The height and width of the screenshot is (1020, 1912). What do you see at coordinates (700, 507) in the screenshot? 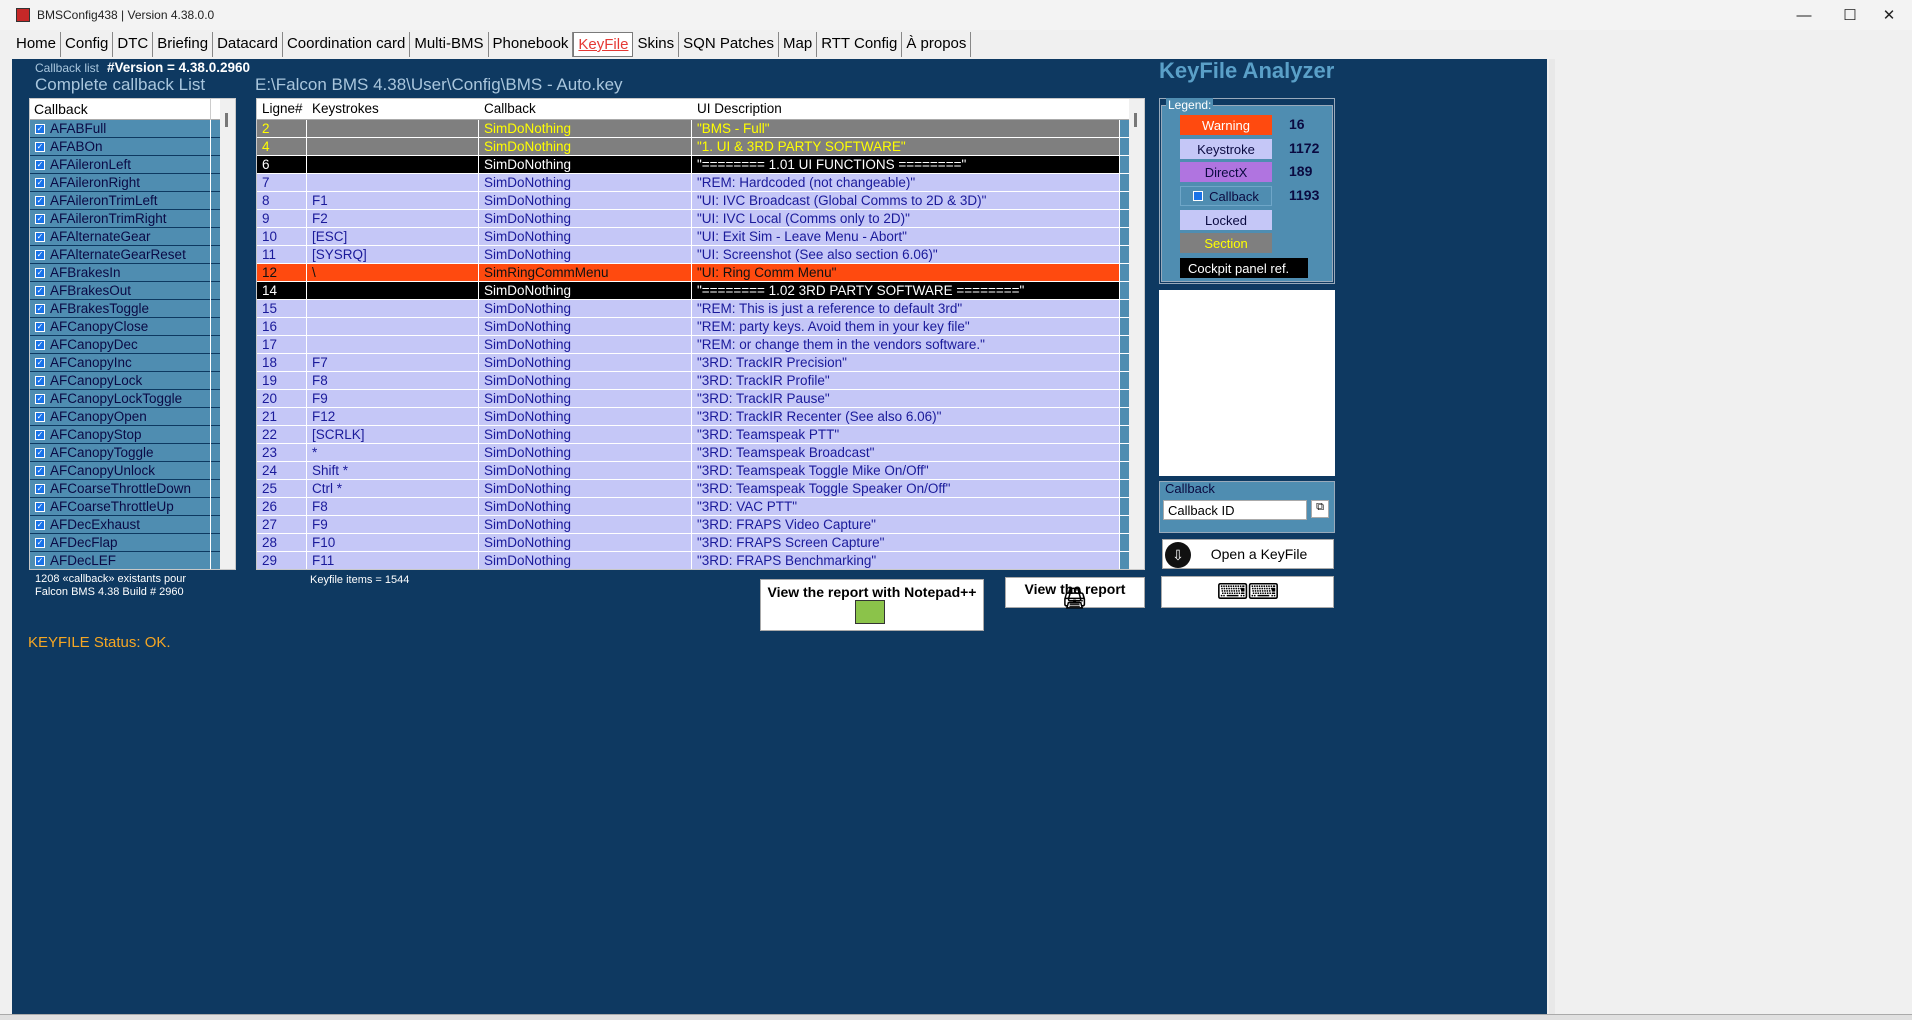
I see `table-row: 26 F8 SimDoNothing "3RD: VAC PTT"` at bounding box center [700, 507].